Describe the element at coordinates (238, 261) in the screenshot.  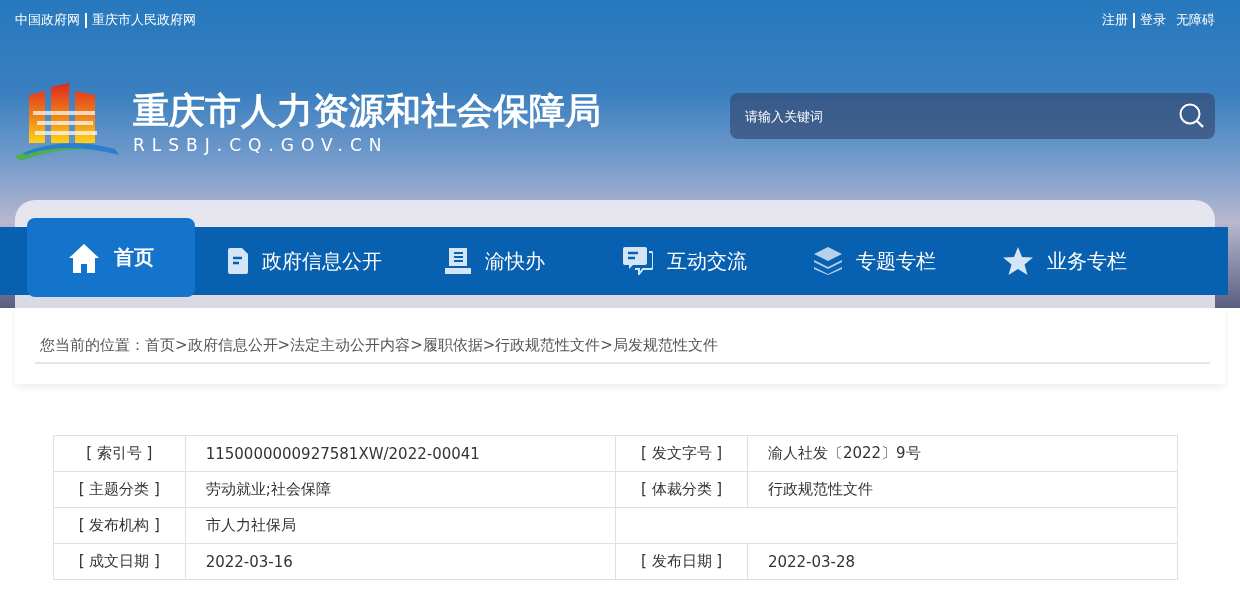
I see `document-icon` at that location.